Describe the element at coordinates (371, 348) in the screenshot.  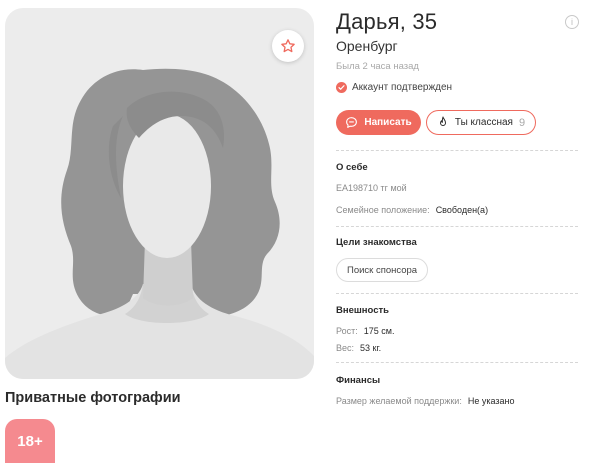
I see `weight-value: 53 кг.` at that location.